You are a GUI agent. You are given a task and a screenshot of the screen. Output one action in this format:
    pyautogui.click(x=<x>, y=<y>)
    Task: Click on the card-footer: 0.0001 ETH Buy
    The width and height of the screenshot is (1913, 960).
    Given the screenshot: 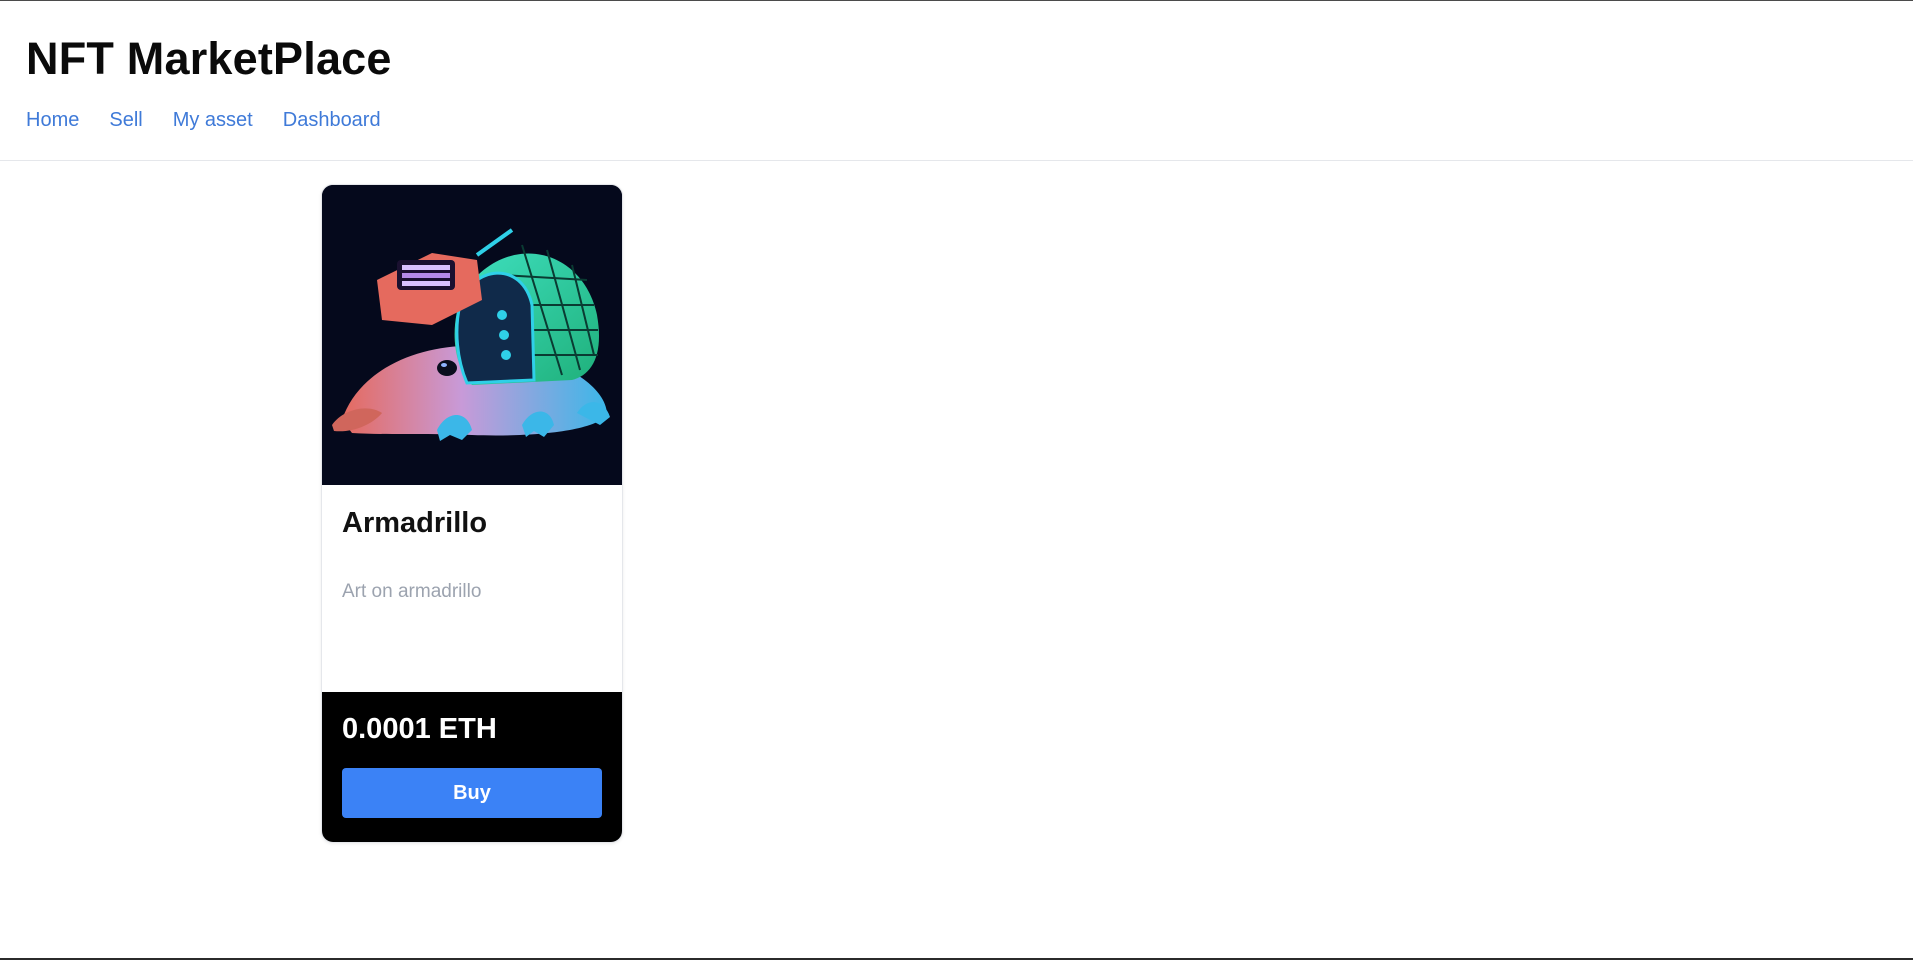 What is the action you would take?
    pyautogui.click(x=472, y=767)
    